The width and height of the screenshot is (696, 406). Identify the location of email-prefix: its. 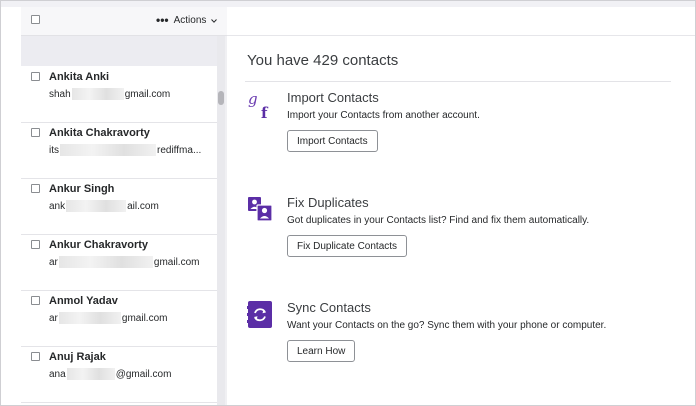
(54, 150).